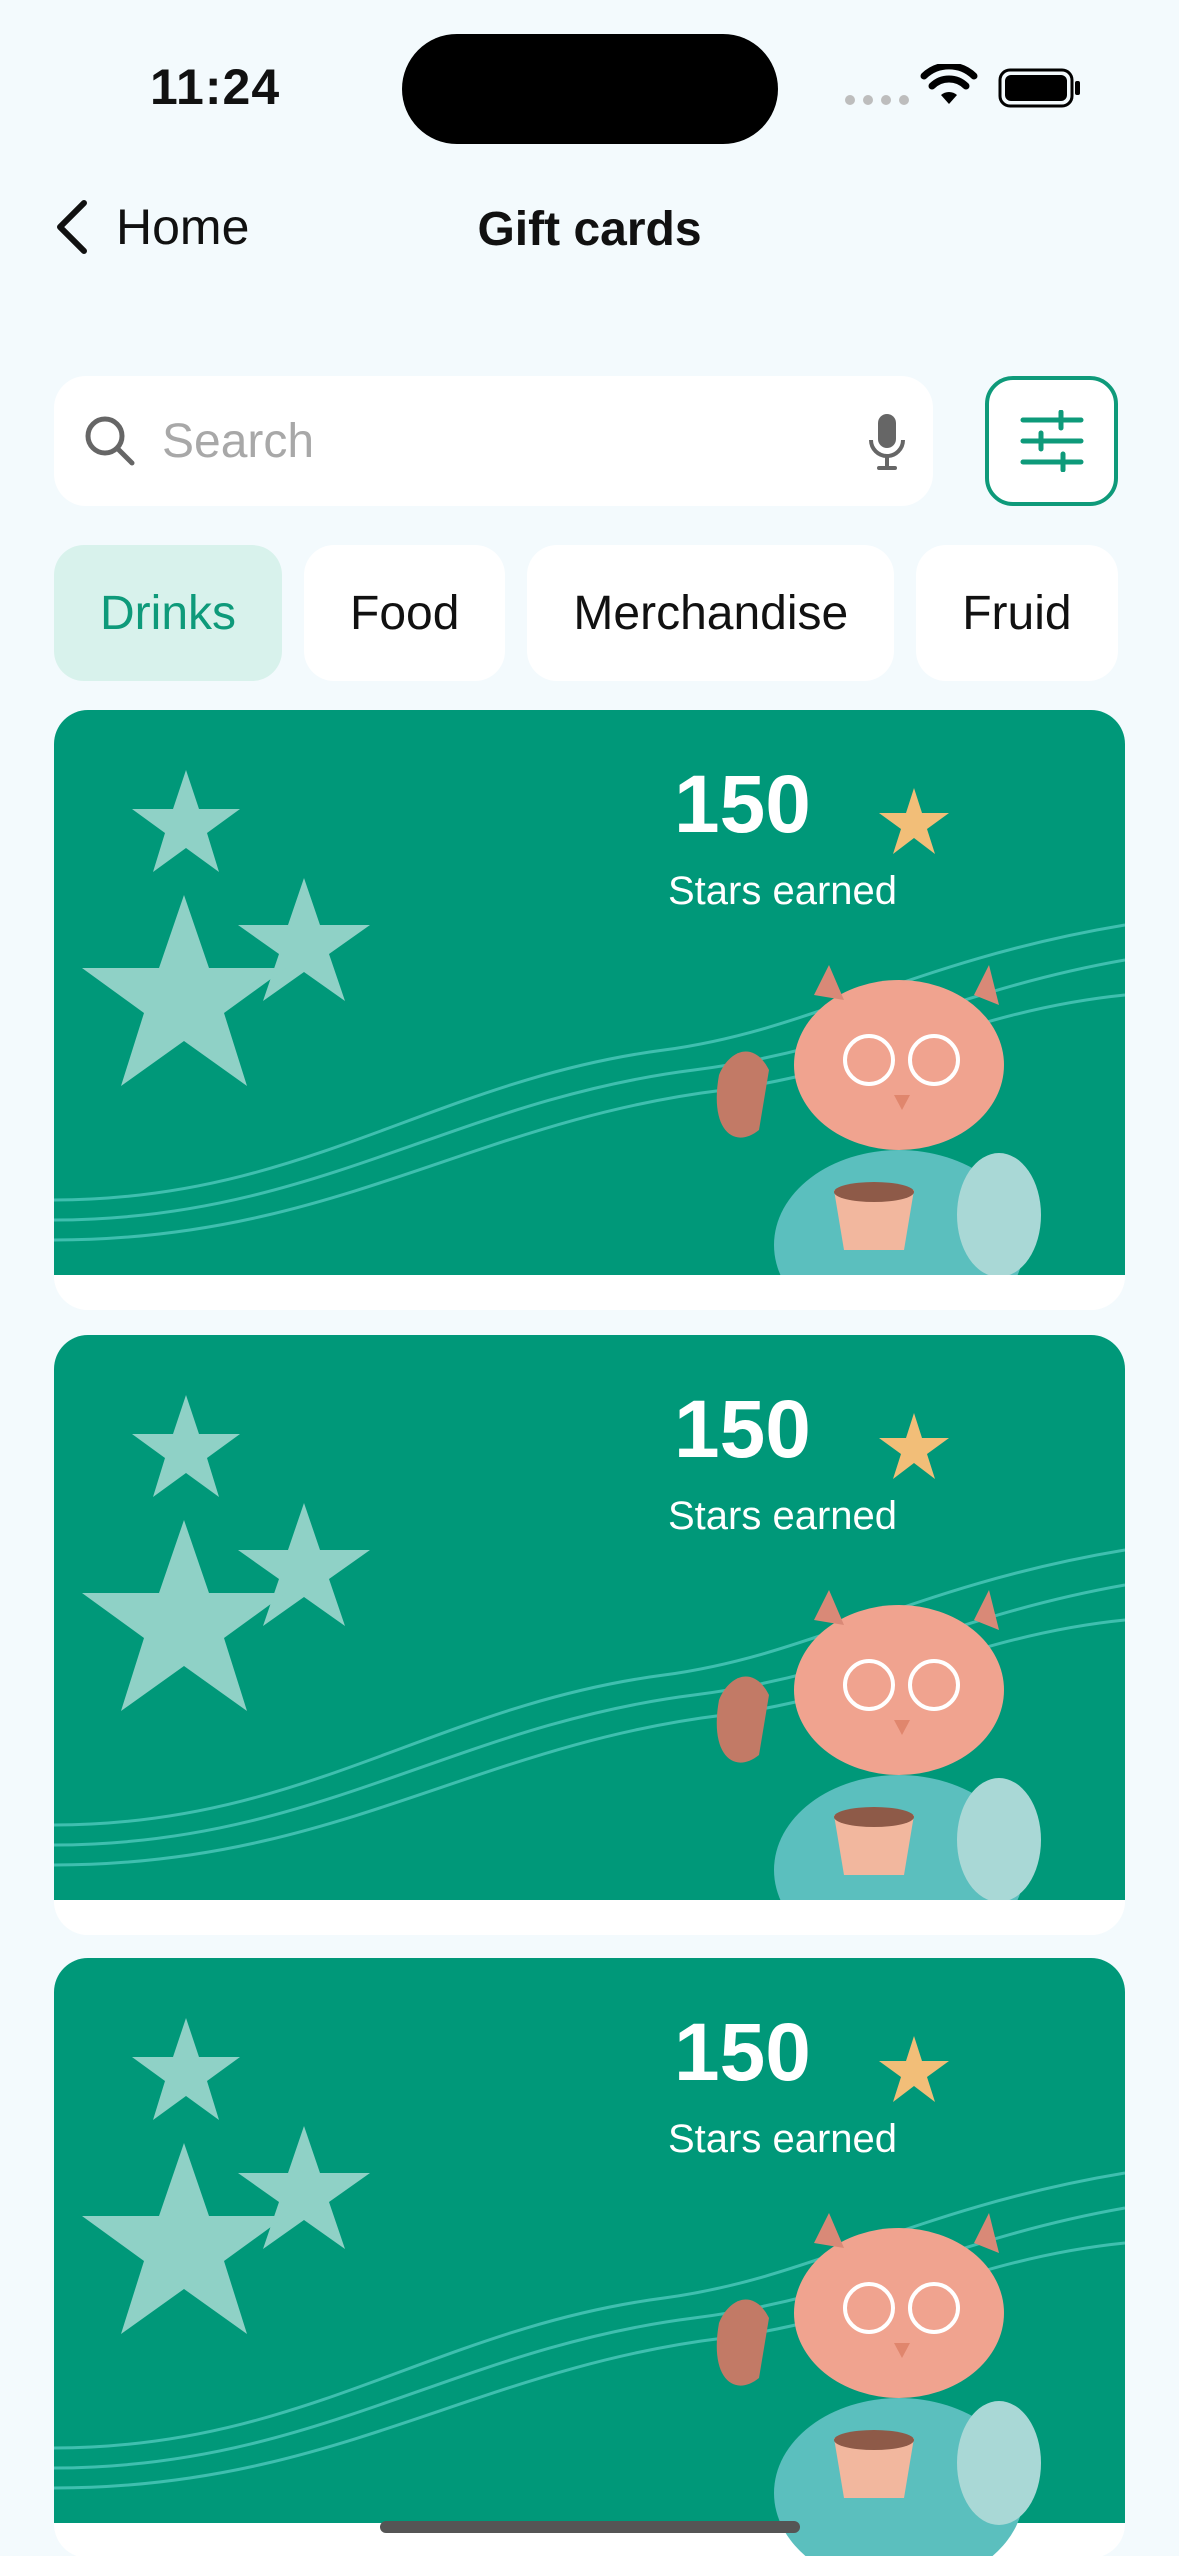  What do you see at coordinates (472, 441) in the screenshot?
I see `search-input` at bounding box center [472, 441].